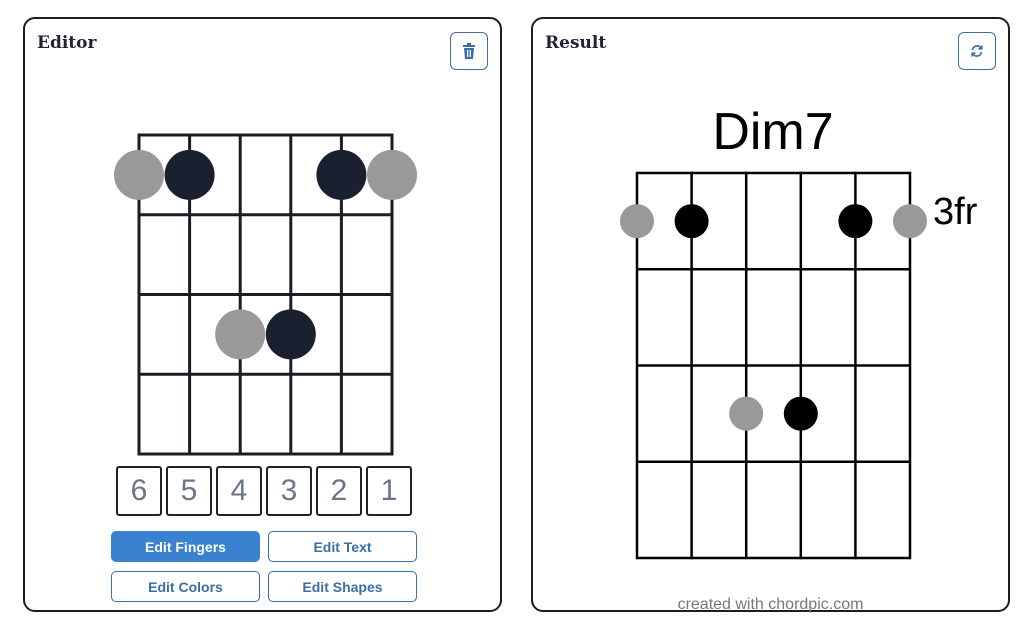 This screenshot has height=630, width=1031. What do you see at coordinates (189, 491) in the screenshot?
I see `string-label-5: 5` at bounding box center [189, 491].